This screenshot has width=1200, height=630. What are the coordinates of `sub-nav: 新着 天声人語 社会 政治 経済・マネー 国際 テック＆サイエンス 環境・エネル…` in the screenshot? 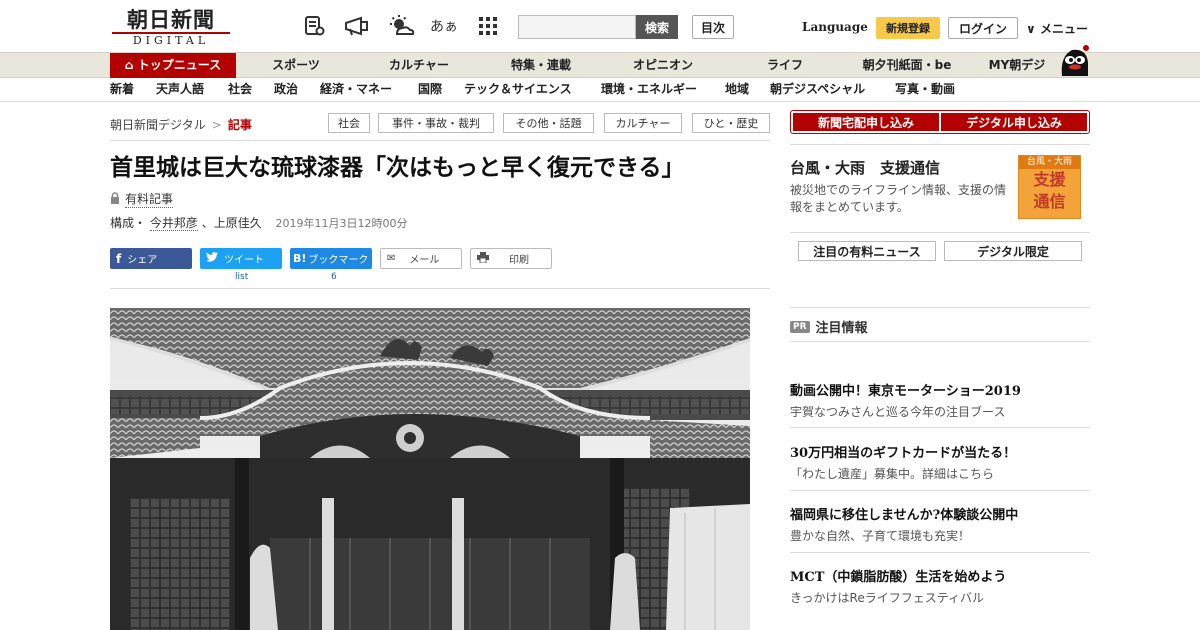 It's located at (600, 90).